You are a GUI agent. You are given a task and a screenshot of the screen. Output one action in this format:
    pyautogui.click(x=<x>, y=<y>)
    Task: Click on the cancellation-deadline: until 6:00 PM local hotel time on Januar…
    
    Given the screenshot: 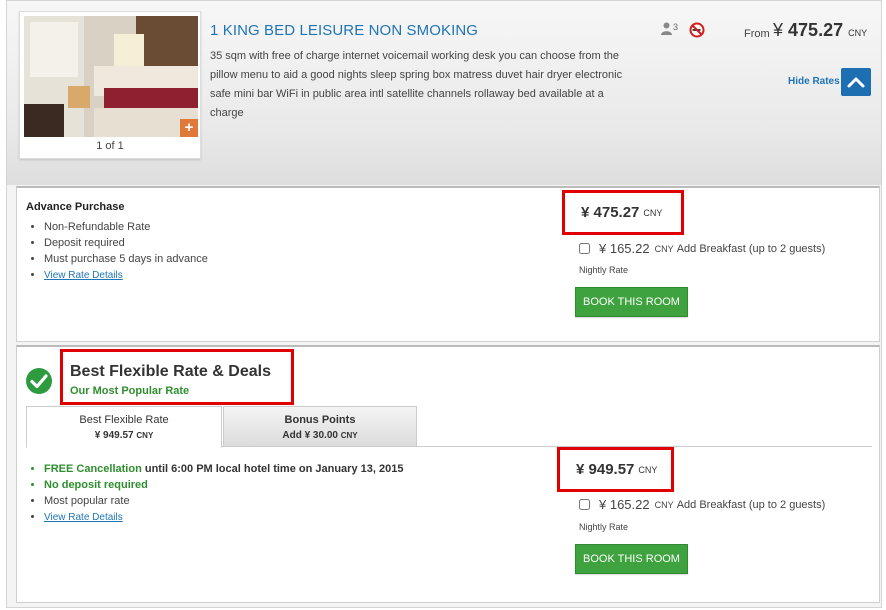 What is the action you would take?
    pyautogui.click(x=272, y=469)
    